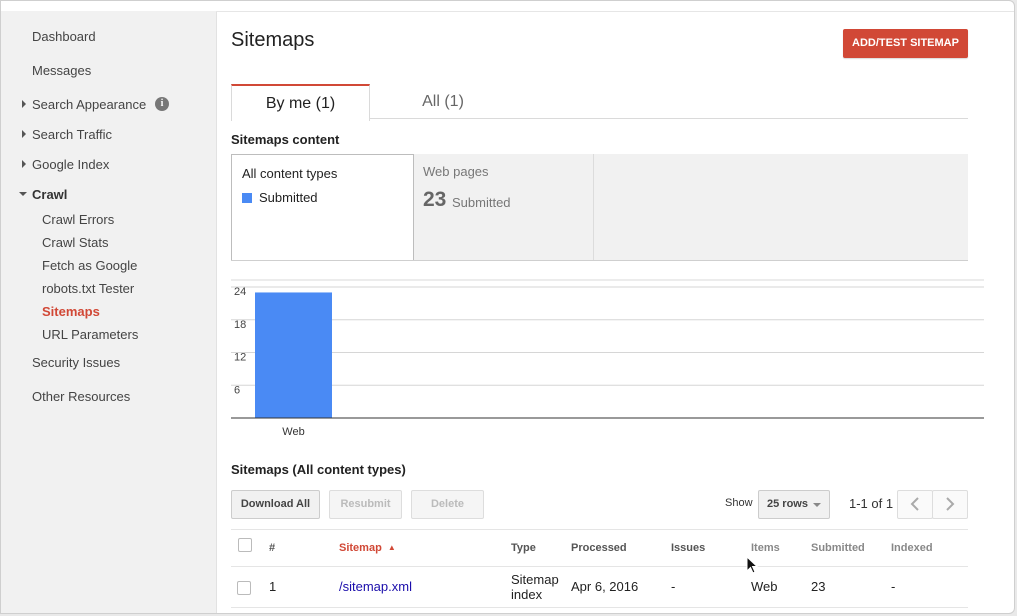 This screenshot has width=1017, height=616. I want to click on resubmit-button: Resubmit, so click(365, 504).